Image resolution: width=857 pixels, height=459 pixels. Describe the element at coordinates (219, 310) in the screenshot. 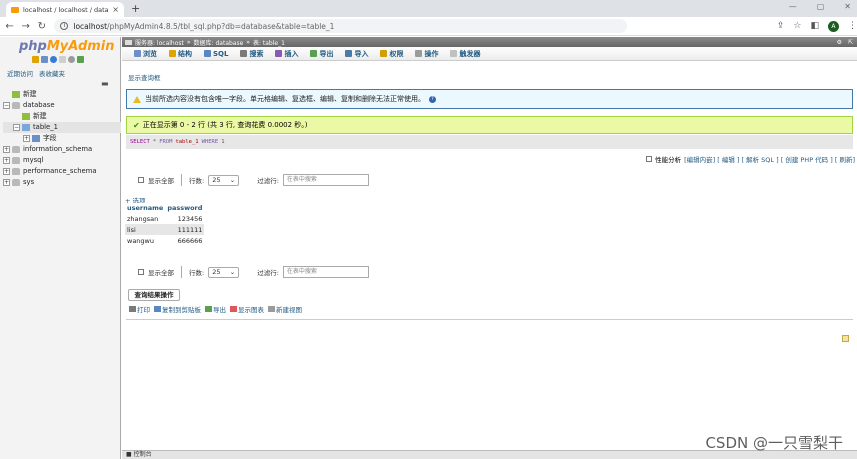

I see `export-label: 导出` at that location.